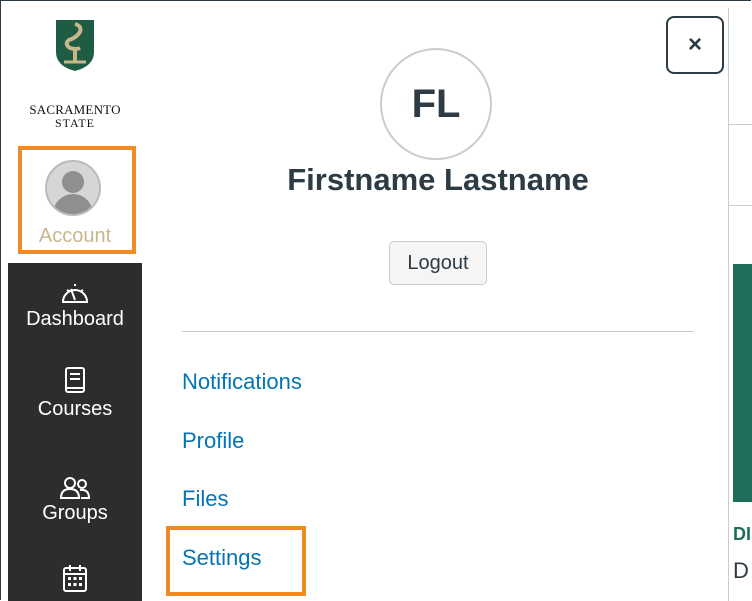 The image size is (752, 601). I want to click on settings-highlight-box, so click(236, 561).